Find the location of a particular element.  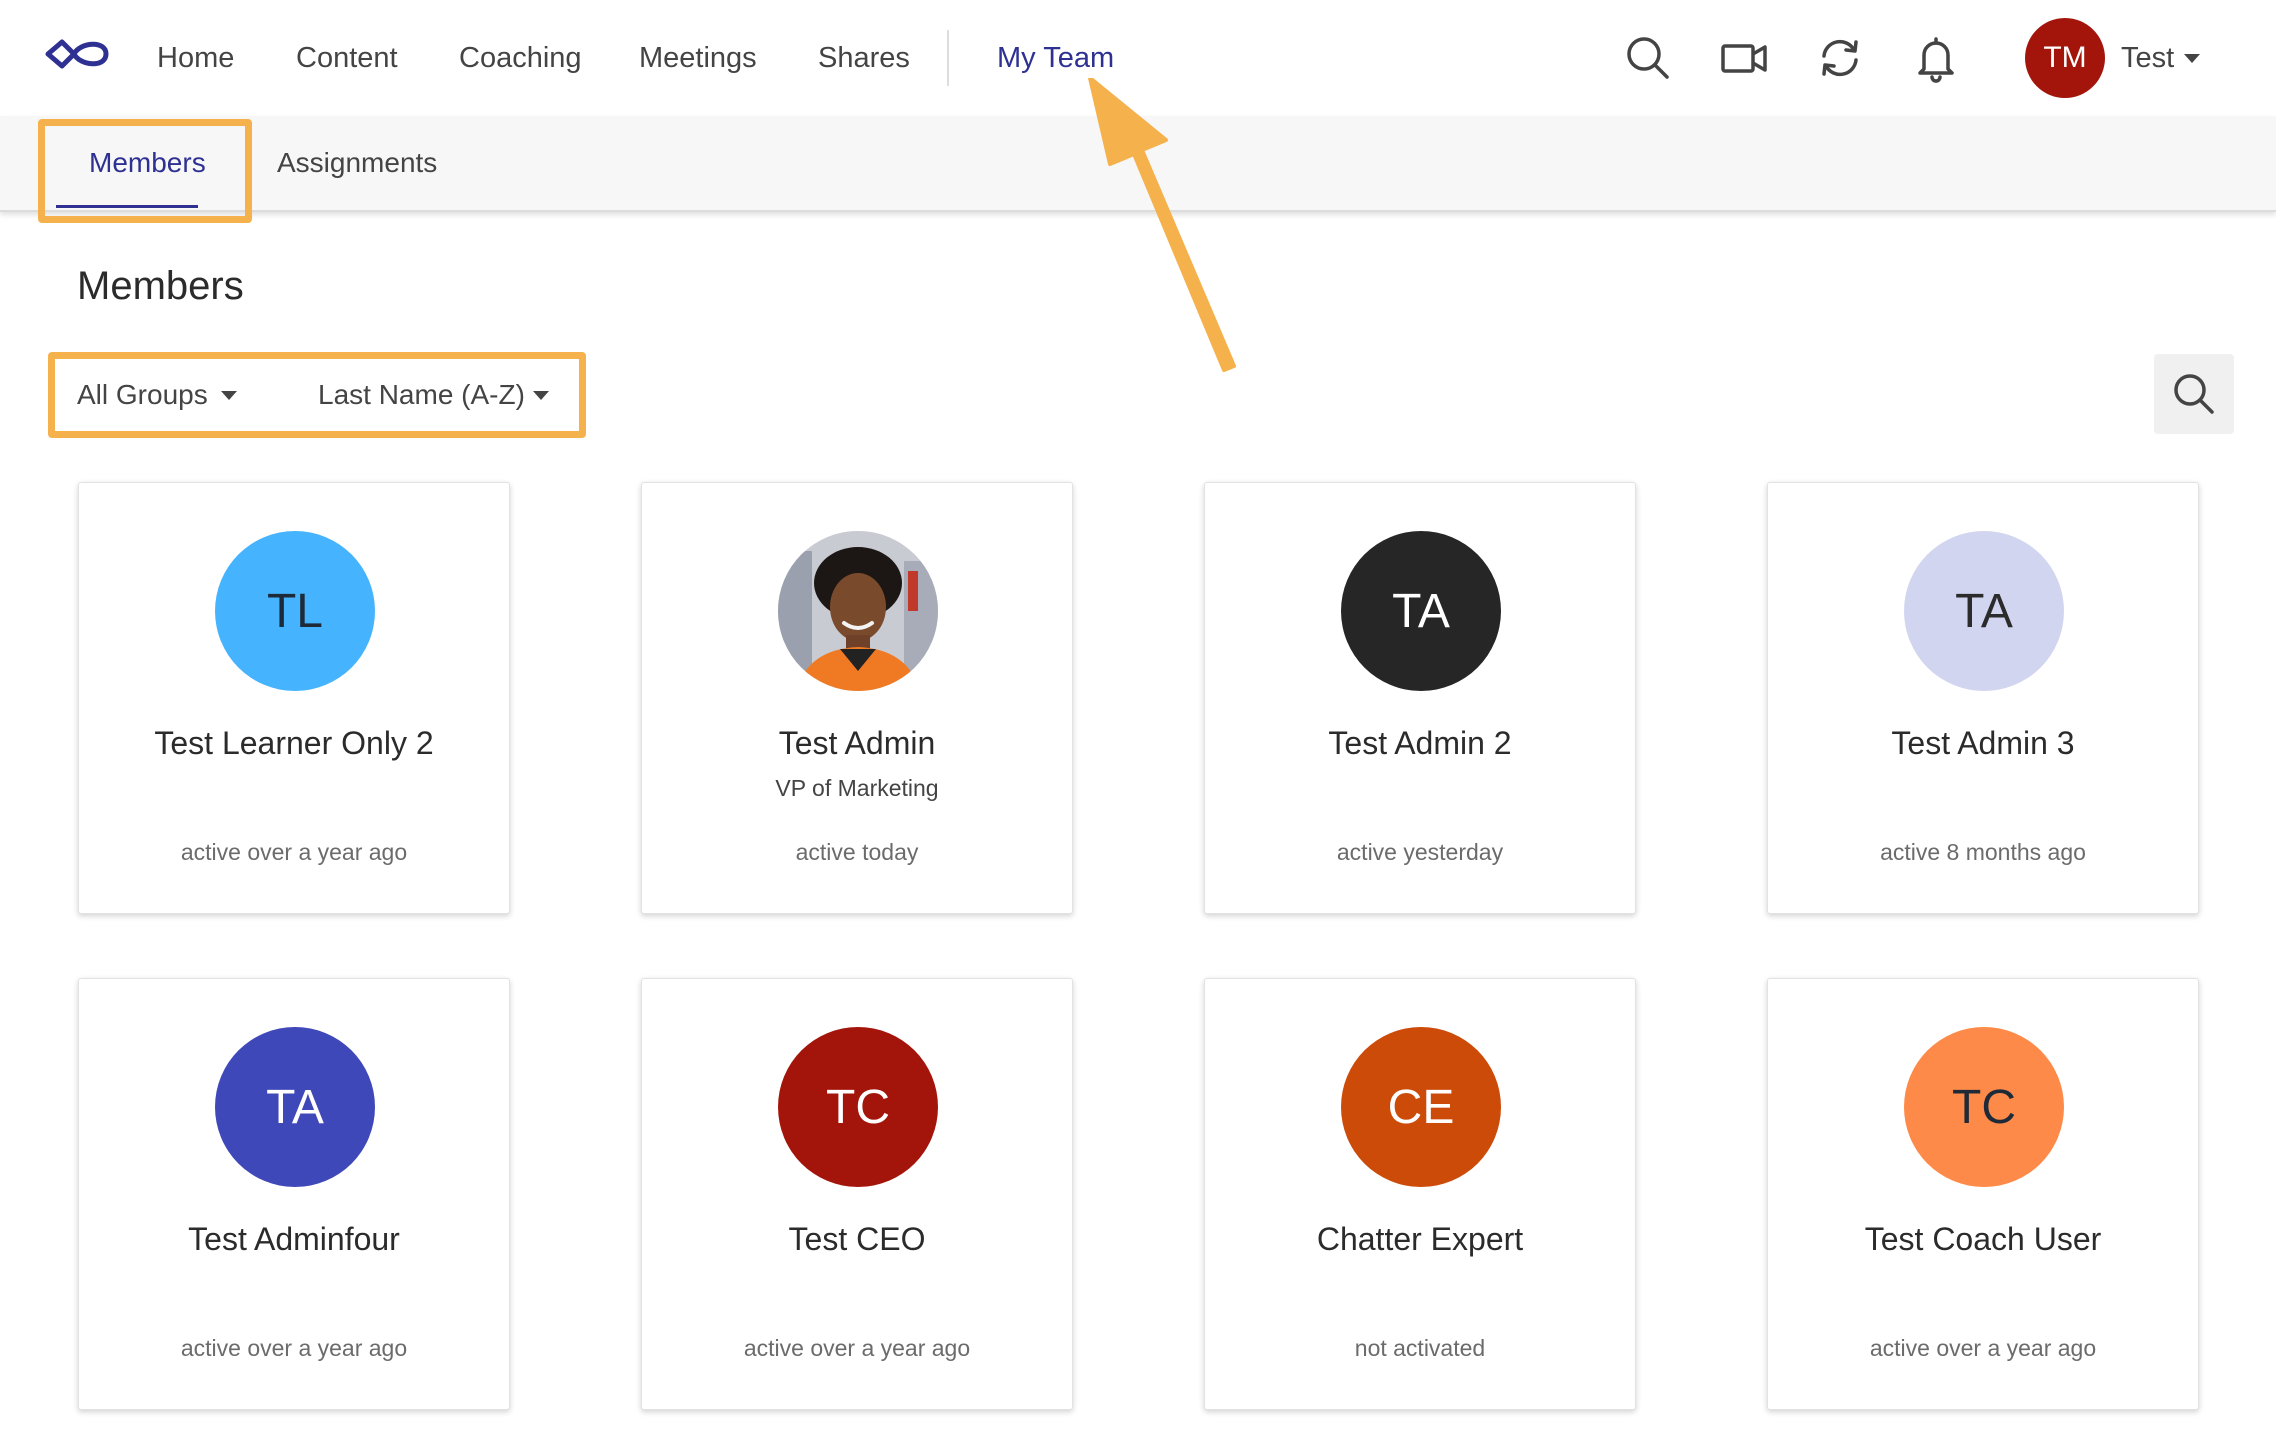

nav-content-link: Content is located at coordinates (347, 58).